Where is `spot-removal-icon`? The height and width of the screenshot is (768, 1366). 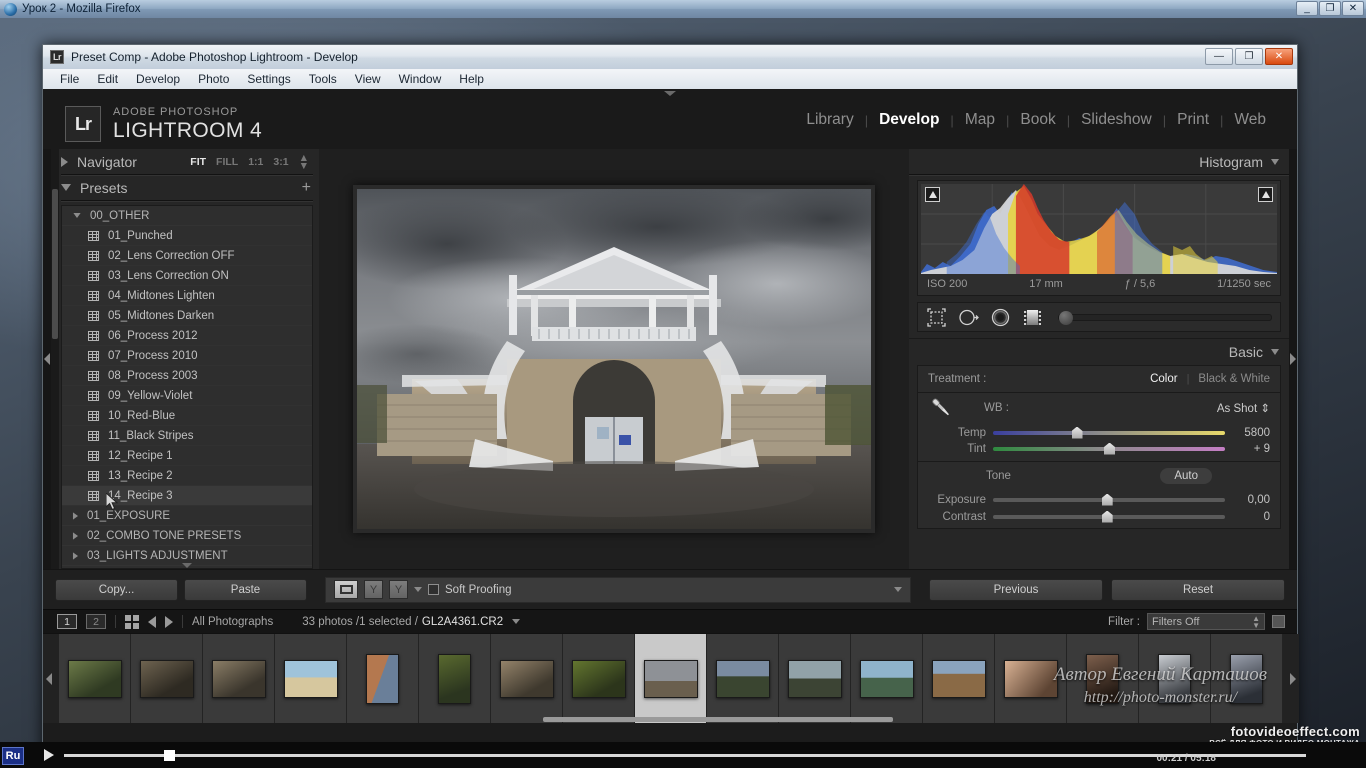 spot-removal-icon is located at coordinates (968, 317).